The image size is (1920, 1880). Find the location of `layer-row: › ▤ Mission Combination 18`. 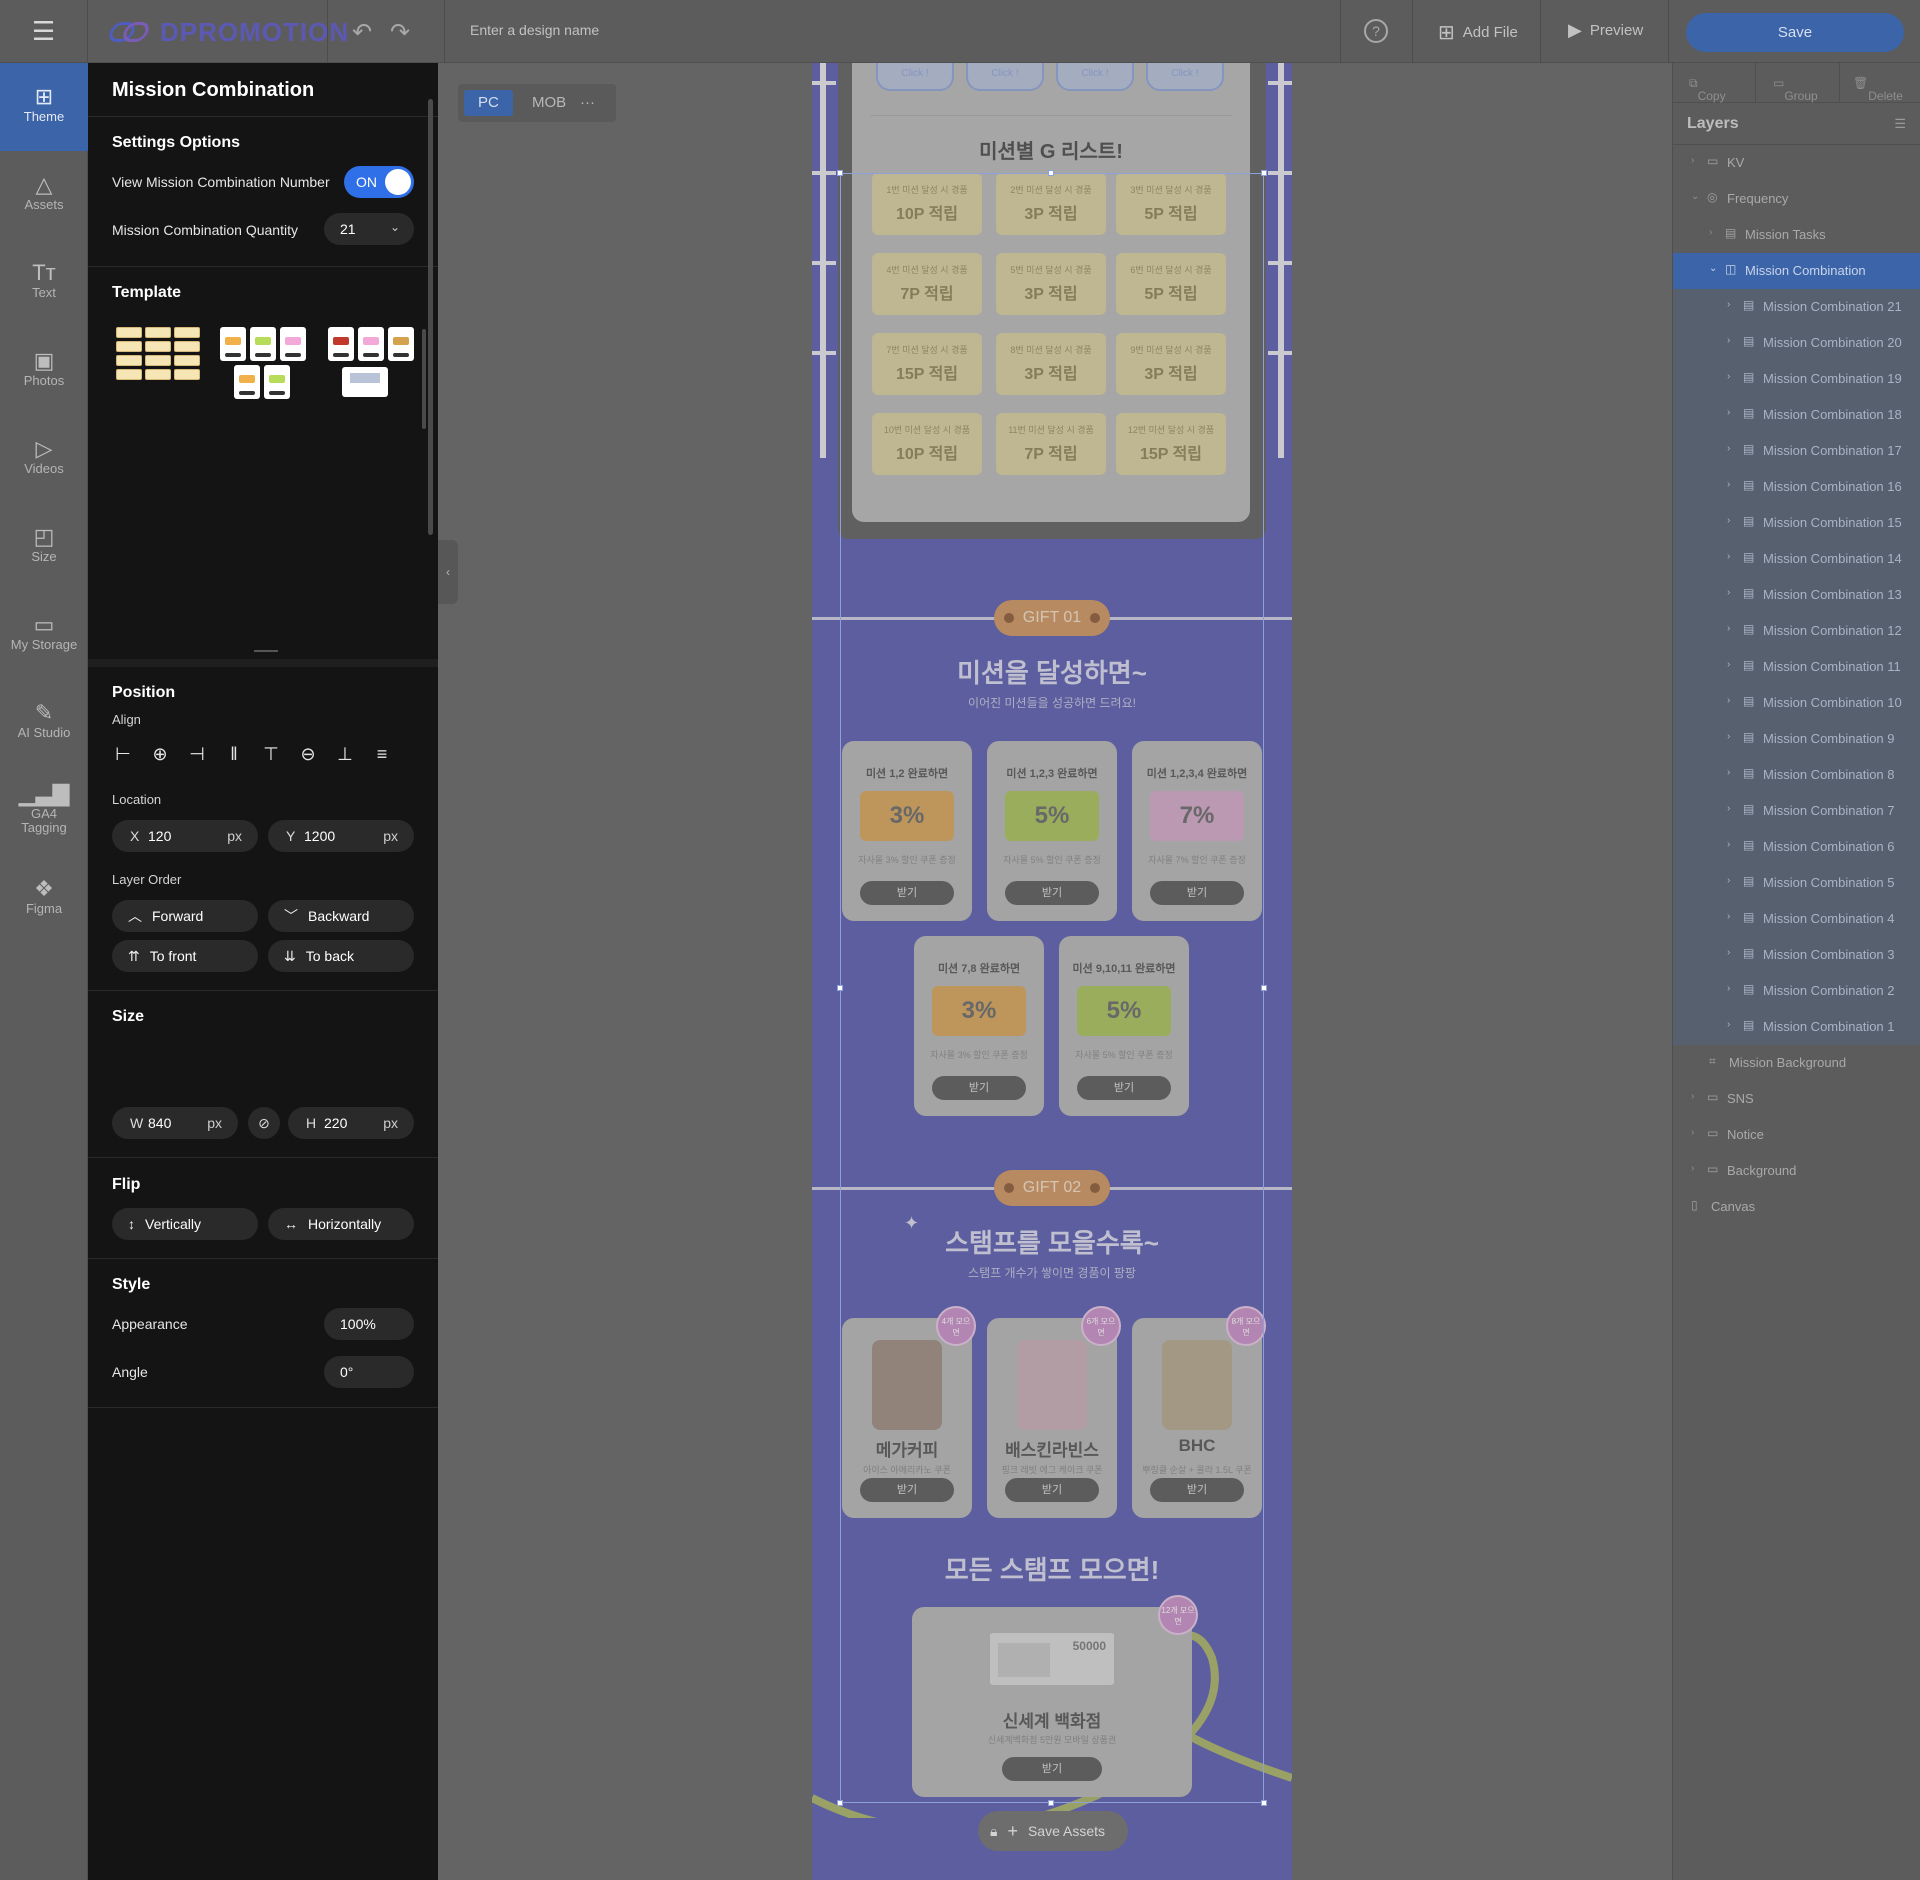

layer-row: › ▤ Mission Combination 18 is located at coordinates (1796, 415).